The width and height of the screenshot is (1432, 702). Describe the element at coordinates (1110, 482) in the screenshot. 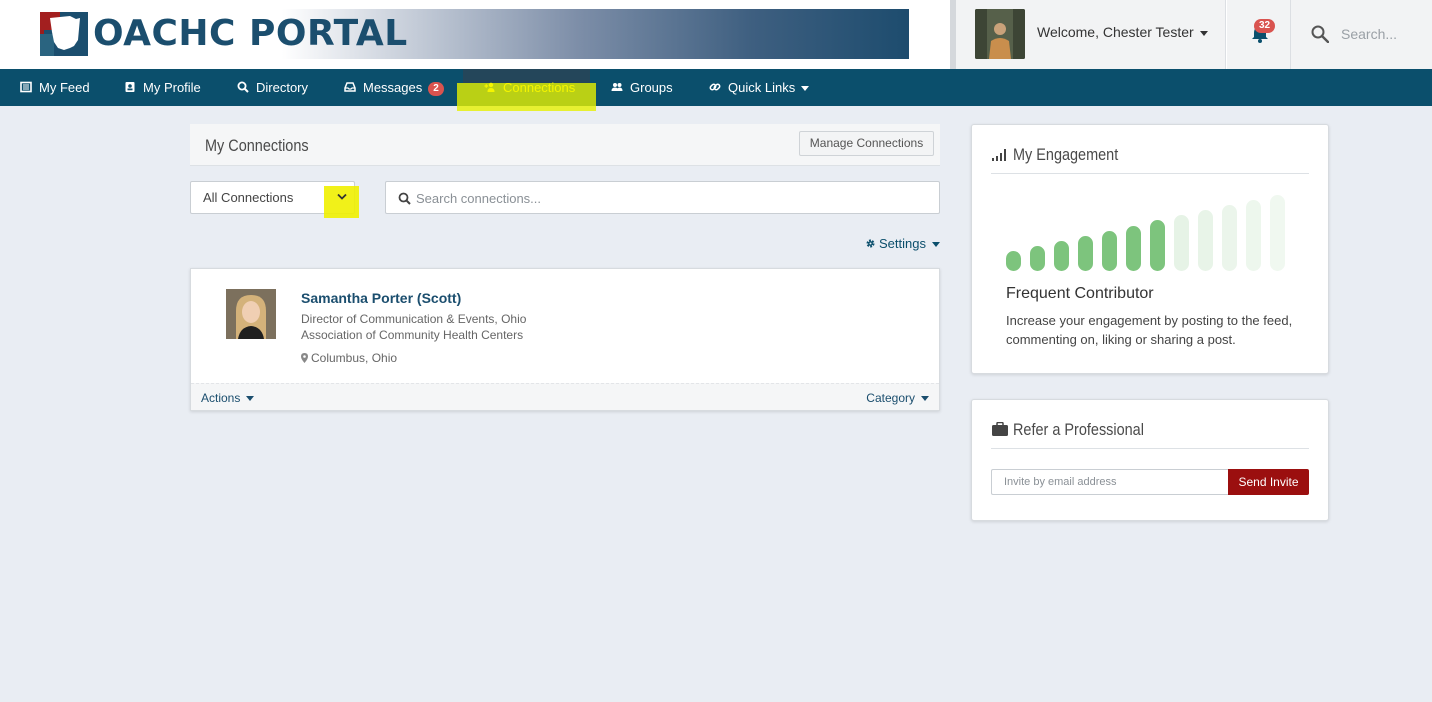

I see `invite-email-input` at that location.